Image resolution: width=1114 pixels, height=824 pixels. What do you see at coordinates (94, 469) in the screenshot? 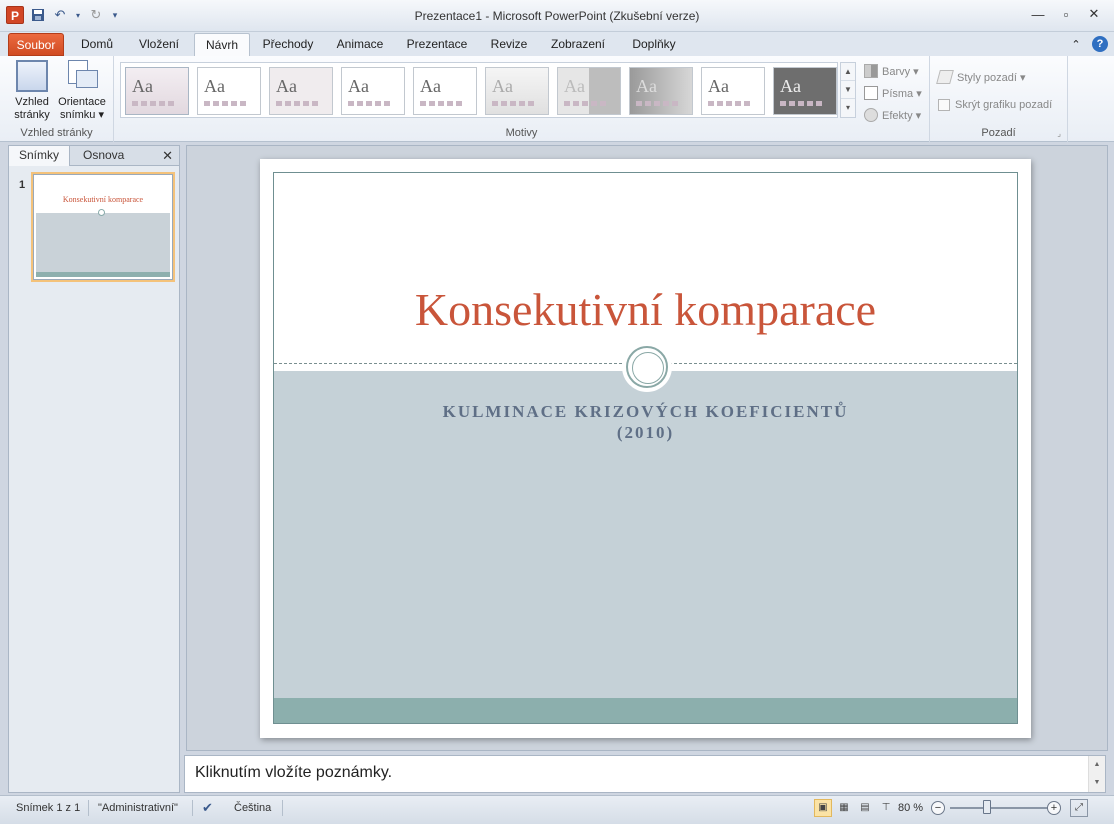
I see `slides-pane: Snímky Osnova ✕ 1 Konsekutivní komparace` at bounding box center [94, 469].